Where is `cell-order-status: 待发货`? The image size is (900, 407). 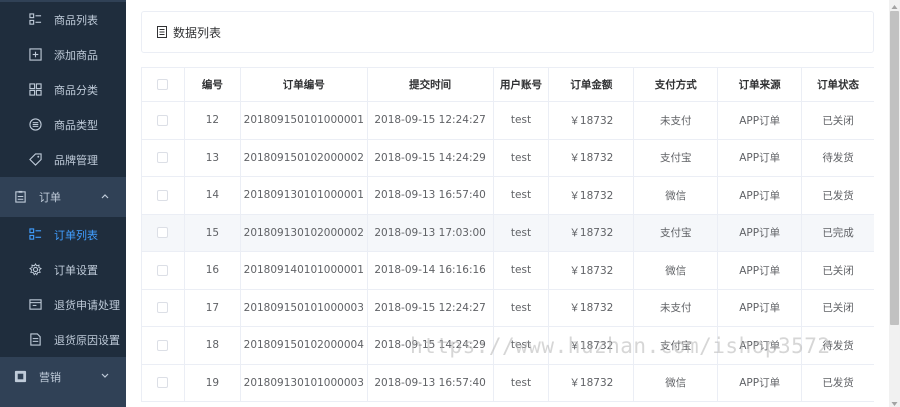 cell-order-status: 待发货 is located at coordinates (838, 345).